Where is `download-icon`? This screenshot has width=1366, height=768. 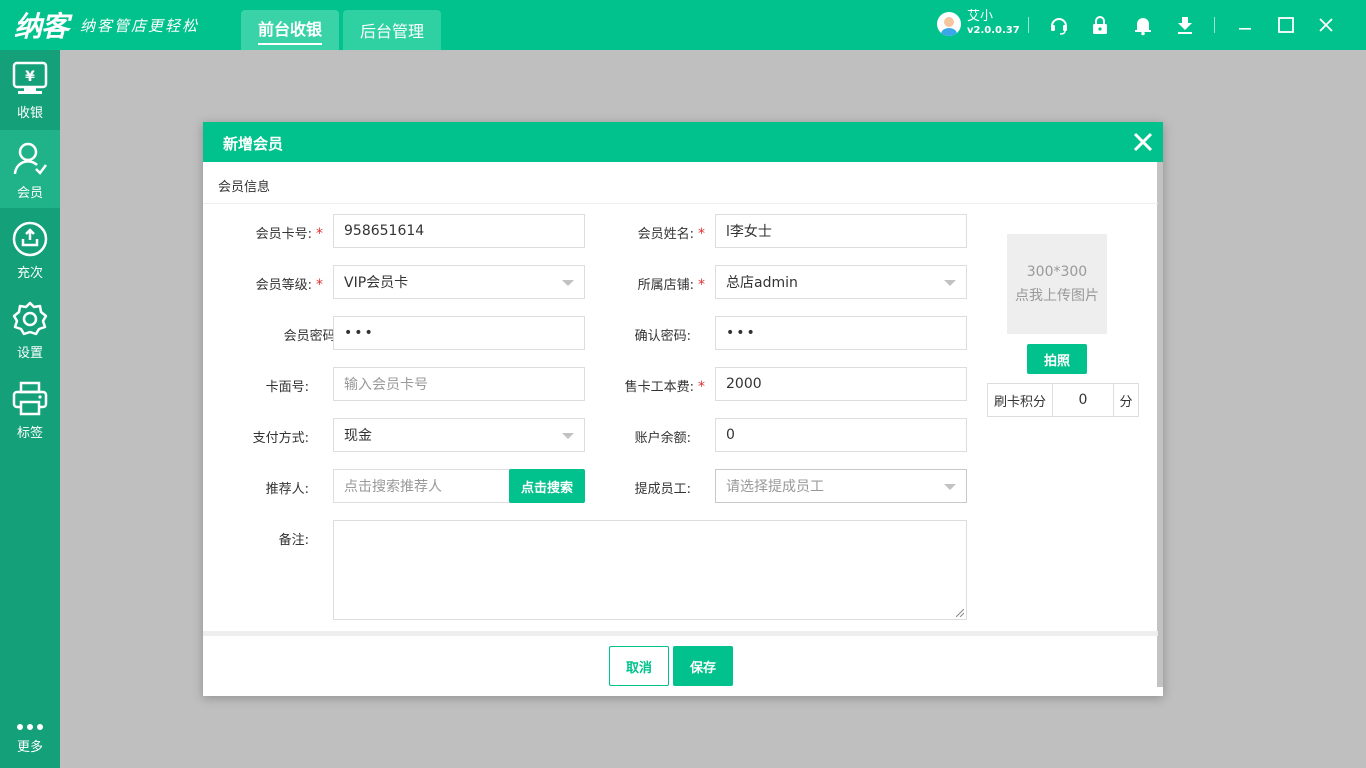
download-icon is located at coordinates (1185, 25).